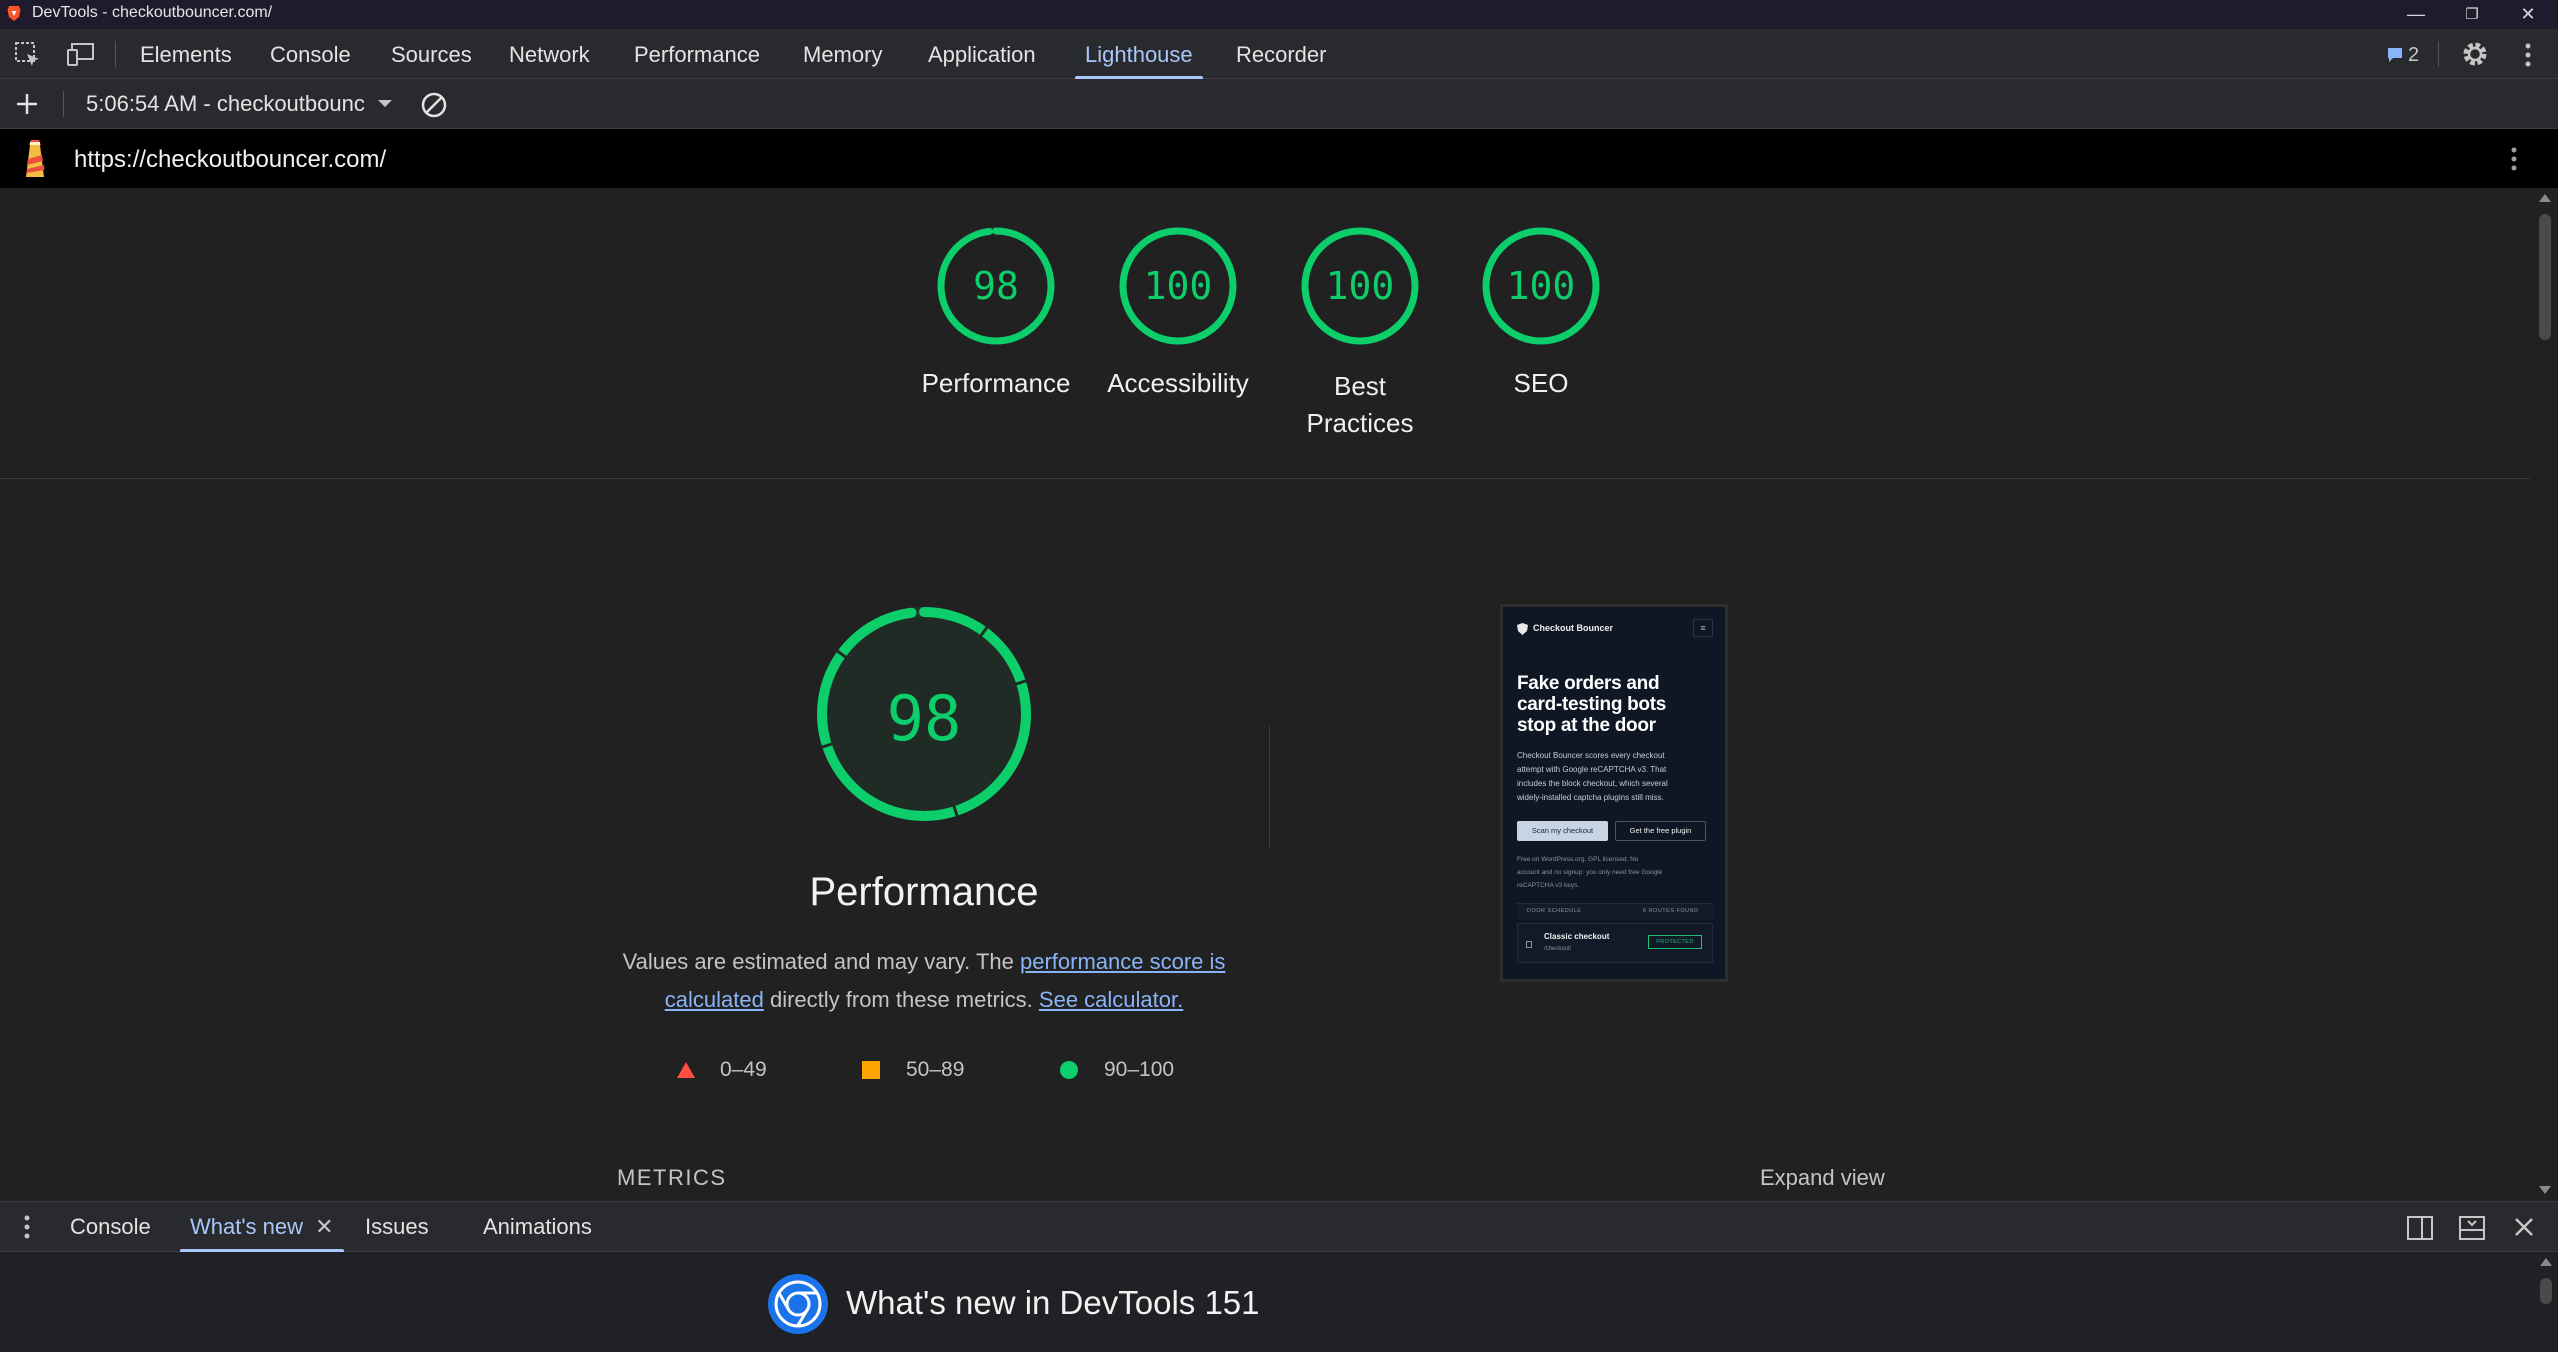 This screenshot has height=1352, width=2558. What do you see at coordinates (1577, 936) in the screenshot?
I see `row-title: Classic checkout` at bounding box center [1577, 936].